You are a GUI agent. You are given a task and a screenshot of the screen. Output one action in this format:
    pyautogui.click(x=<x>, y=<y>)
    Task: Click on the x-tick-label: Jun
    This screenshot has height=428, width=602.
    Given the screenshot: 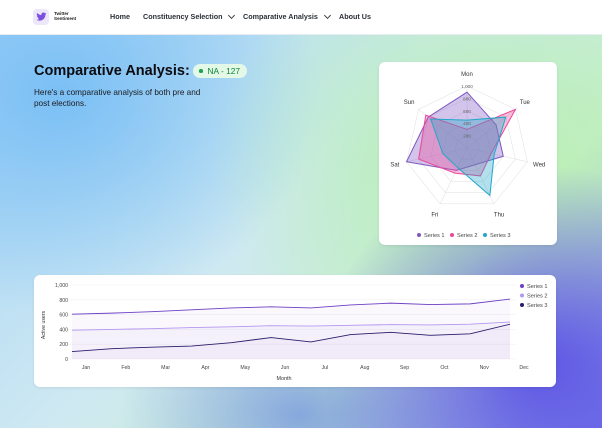 What is the action you would take?
    pyautogui.click(x=285, y=368)
    